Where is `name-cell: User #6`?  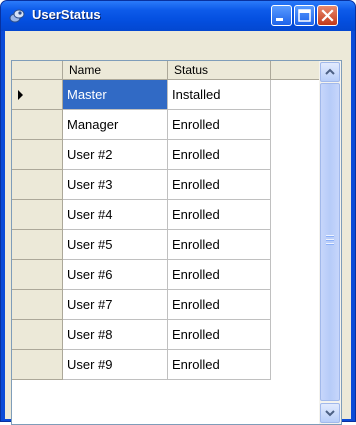 name-cell: User #6 is located at coordinates (115, 275).